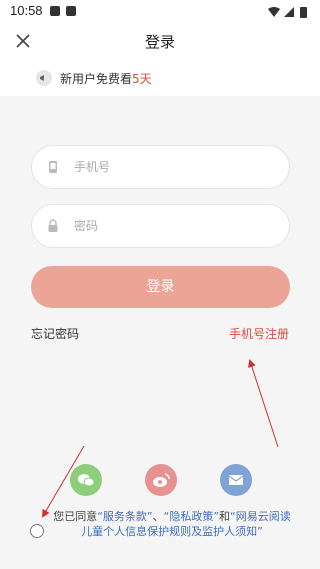 The width and height of the screenshot is (320, 569). Describe the element at coordinates (53, 167) in the screenshot. I see `phone-icon` at that location.